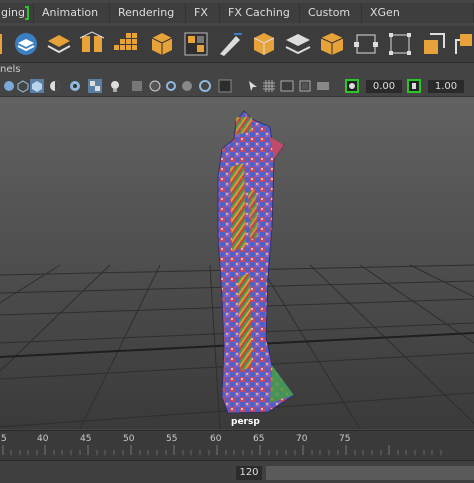  I want to click on lighting-icon, so click(55, 86).